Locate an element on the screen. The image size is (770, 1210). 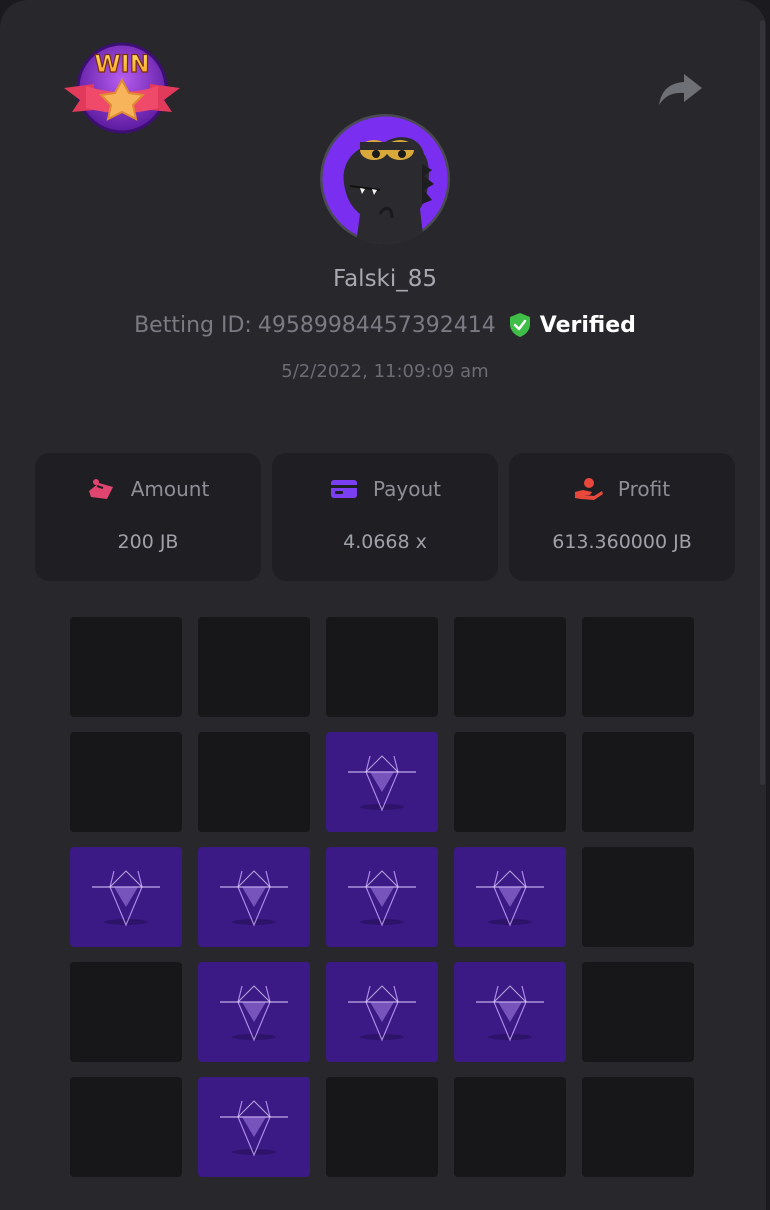
bet-timestamp: 5/2/2022, 11:09:09 am is located at coordinates (385, 371).